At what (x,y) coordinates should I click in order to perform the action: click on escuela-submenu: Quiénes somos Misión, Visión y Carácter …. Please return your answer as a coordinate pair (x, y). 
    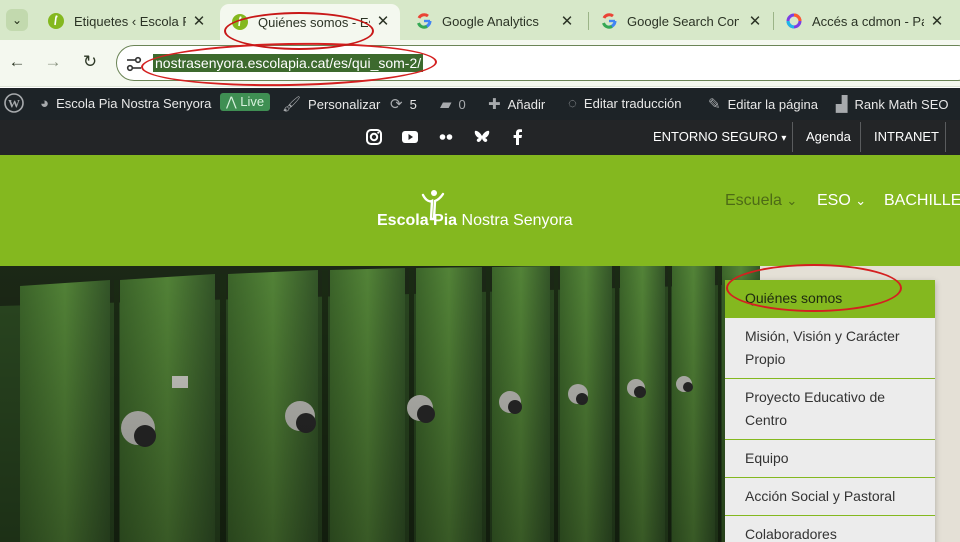
    Looking at the image, I should click on (830, 411).